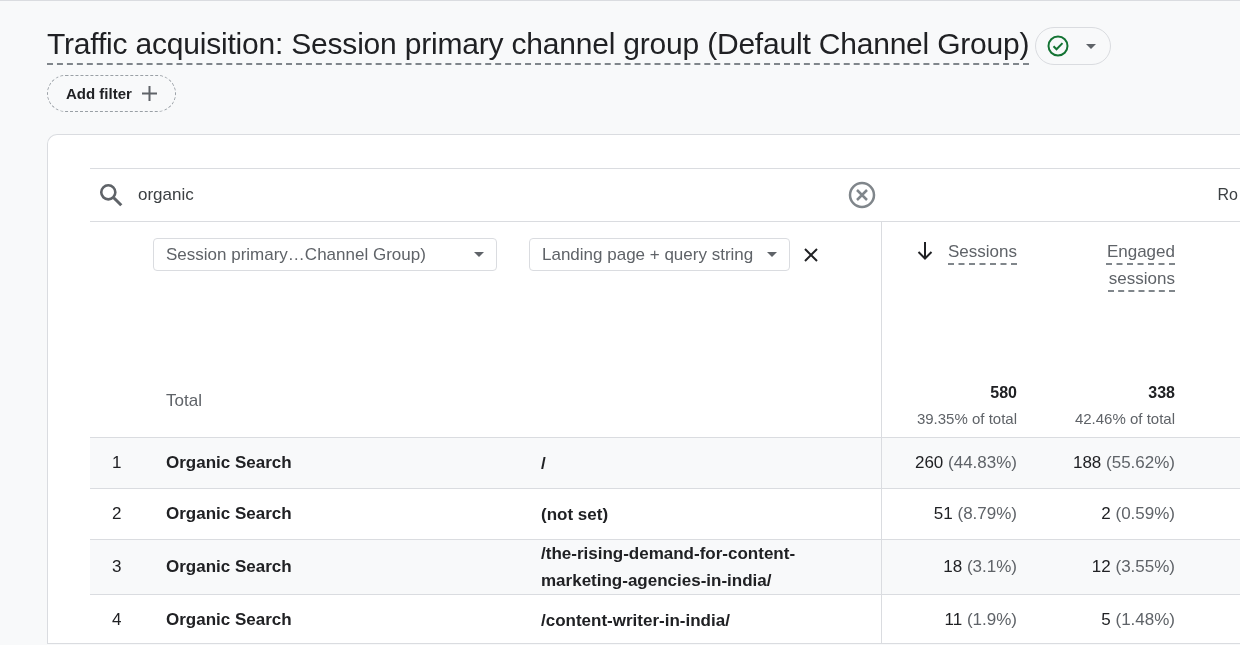  I want to click on metric-value: 12 (3.55%), so click(1133, 567).